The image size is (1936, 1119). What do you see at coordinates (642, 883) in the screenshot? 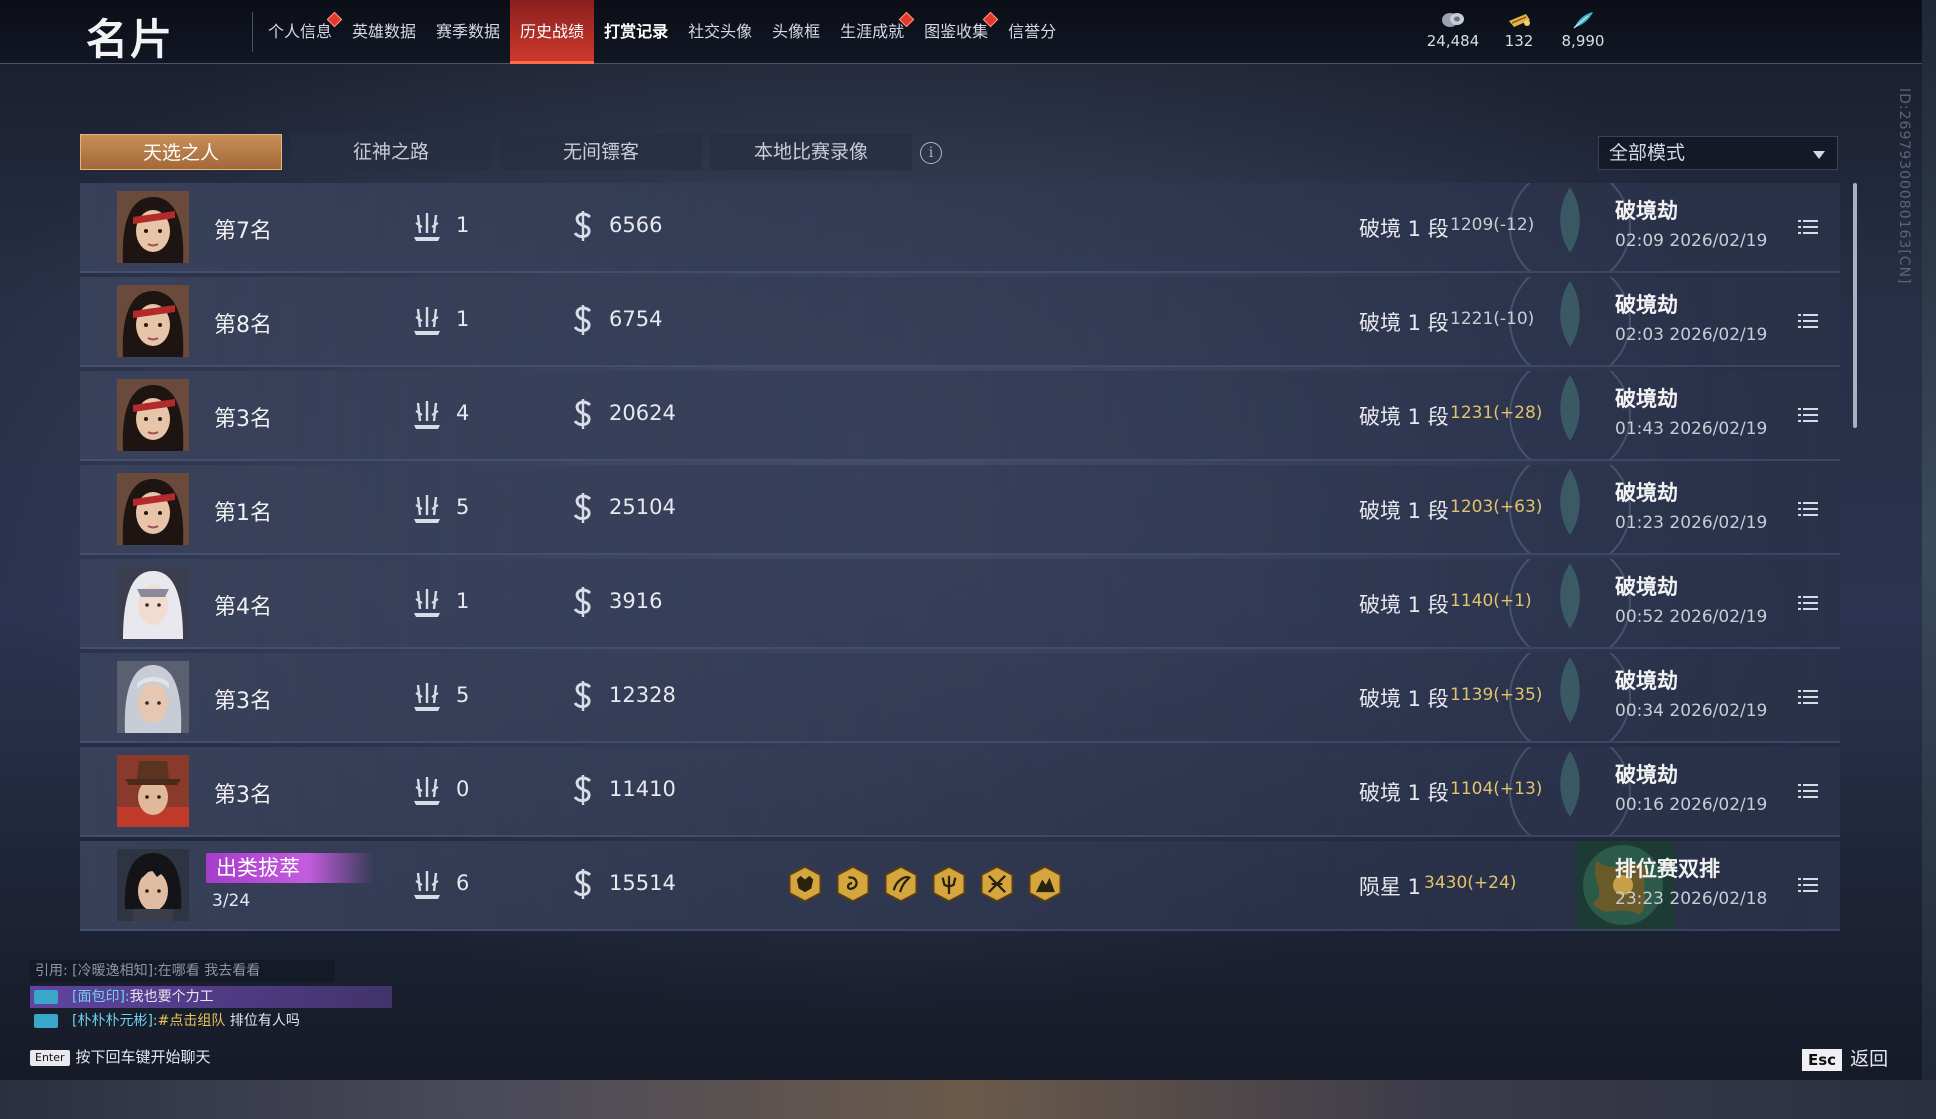
I see `money-earned: 15514` at bounding box center [642, 883].